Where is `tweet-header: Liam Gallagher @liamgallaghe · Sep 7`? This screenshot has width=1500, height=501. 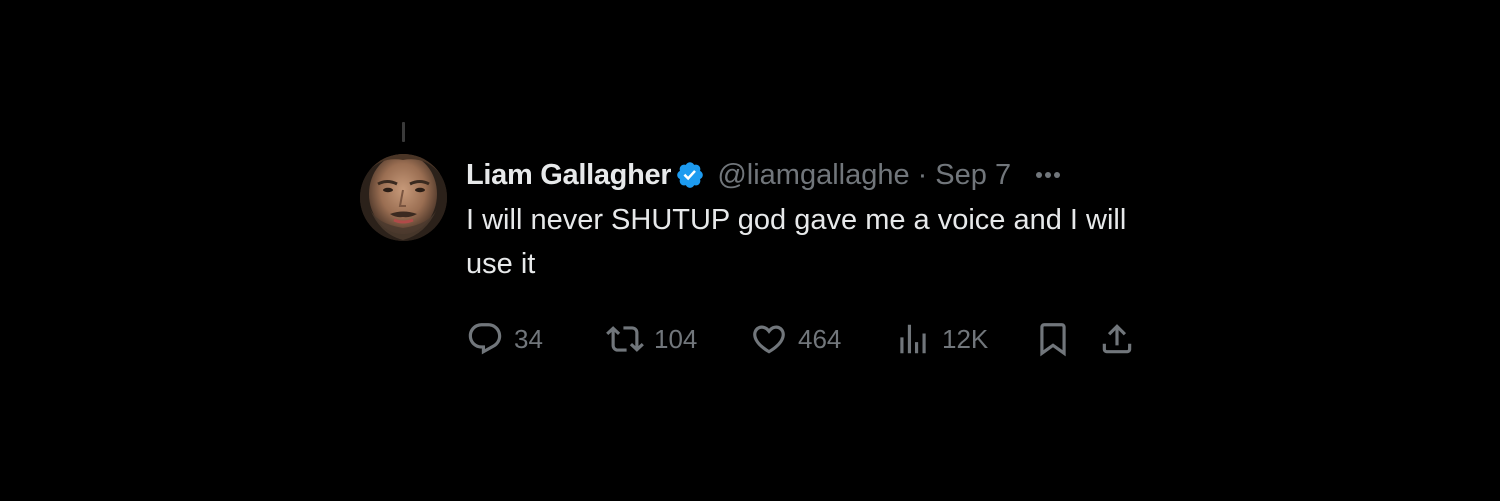
tweet-header: Liam Gallagher @liamgallaghe · Sep 7 is located at coordinates (816, 175).